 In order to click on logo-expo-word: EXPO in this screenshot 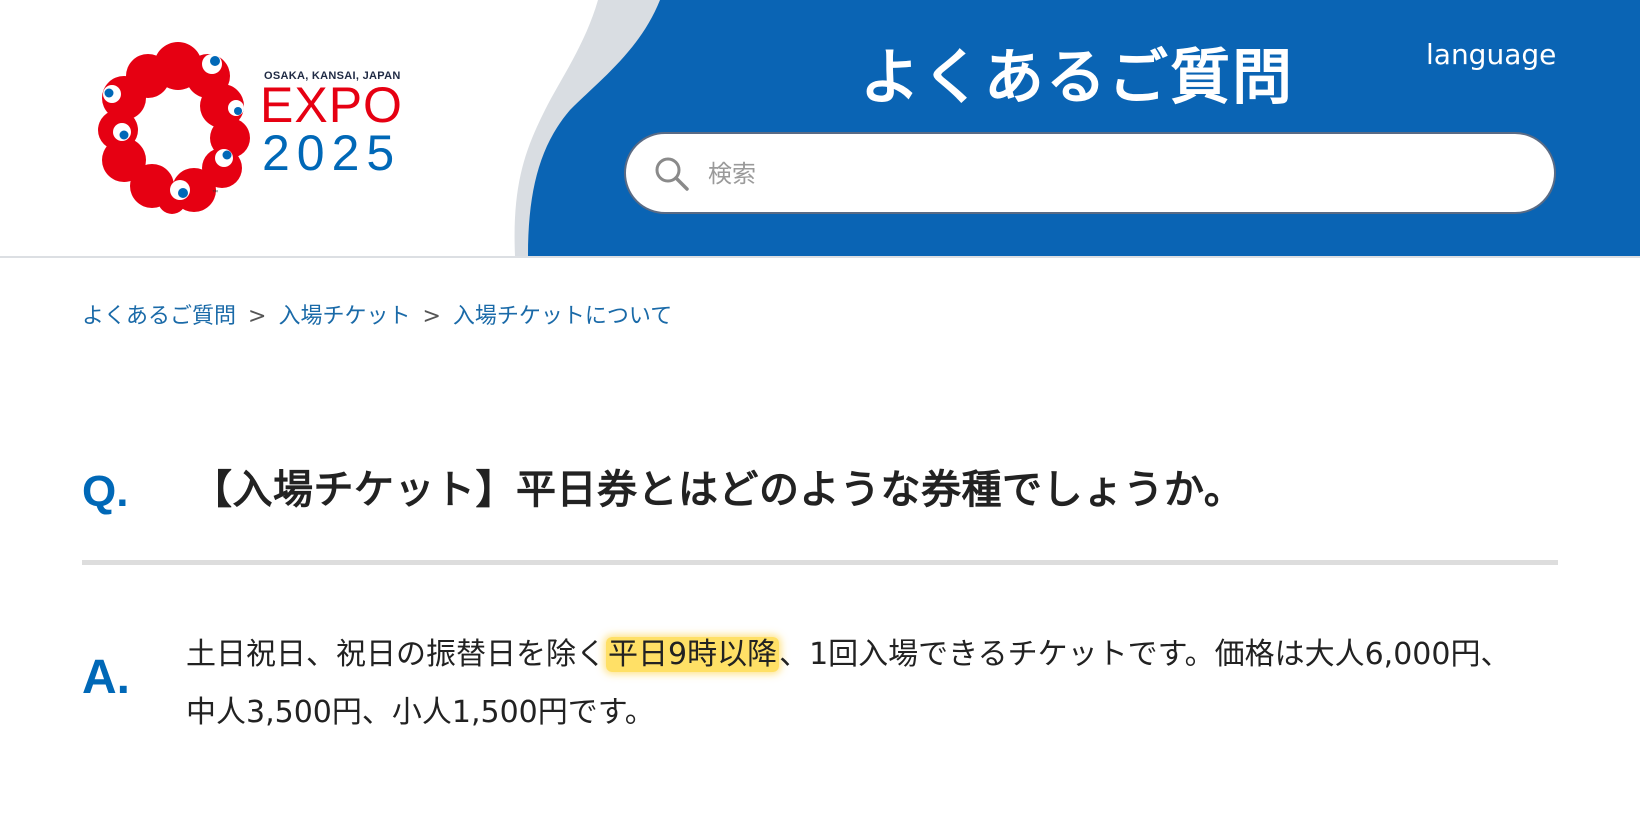, I will do `click(331, 105)`.